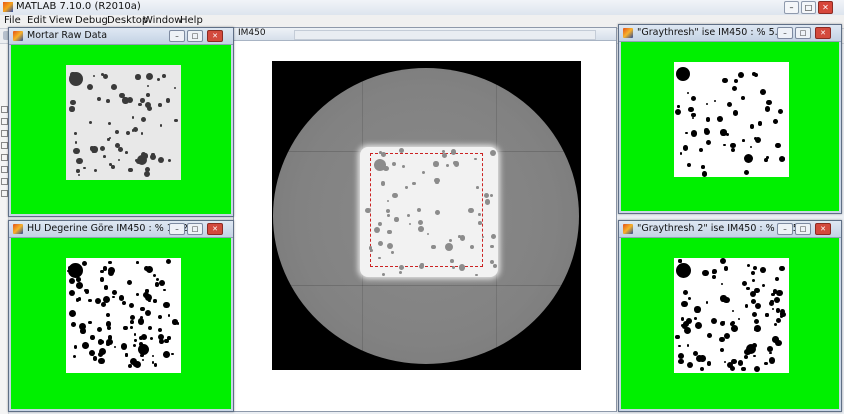  I want to click on figure-window-raw: Mortar Raw Data – □ ✕, so click(121, 122).